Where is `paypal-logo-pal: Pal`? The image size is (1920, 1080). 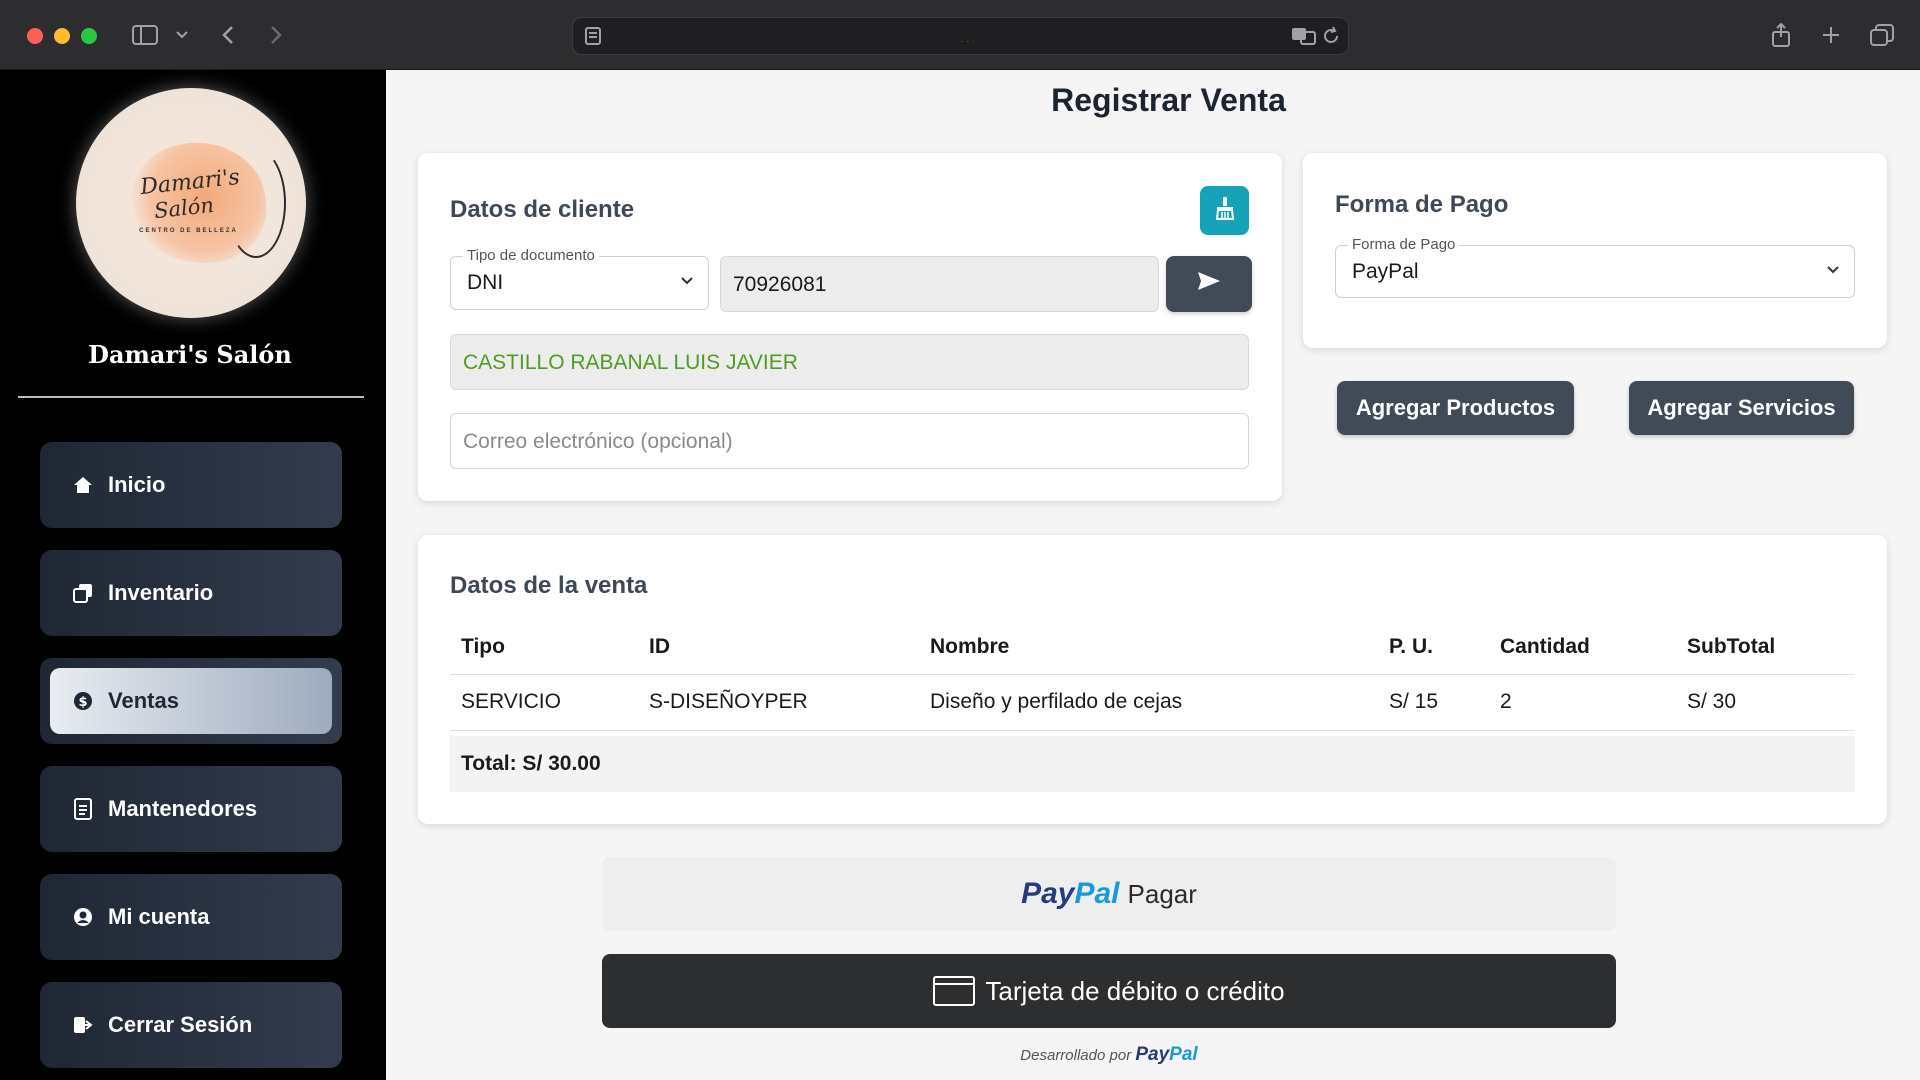
paypal-logo-pal: Pal is located at coordinates (1097, 893).